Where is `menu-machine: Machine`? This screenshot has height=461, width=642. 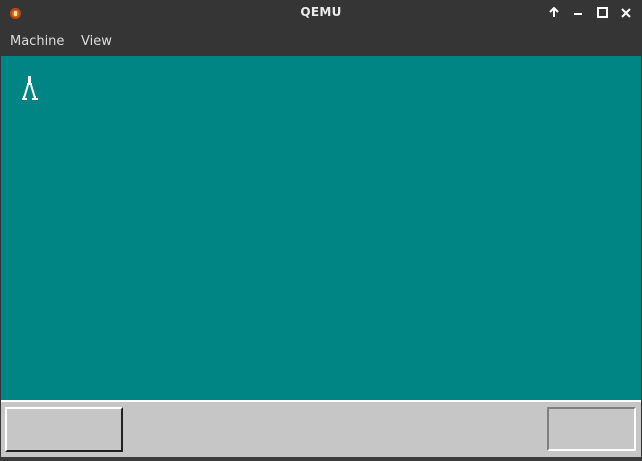 menu-machine: Machine is located at coordinates (37, 41).